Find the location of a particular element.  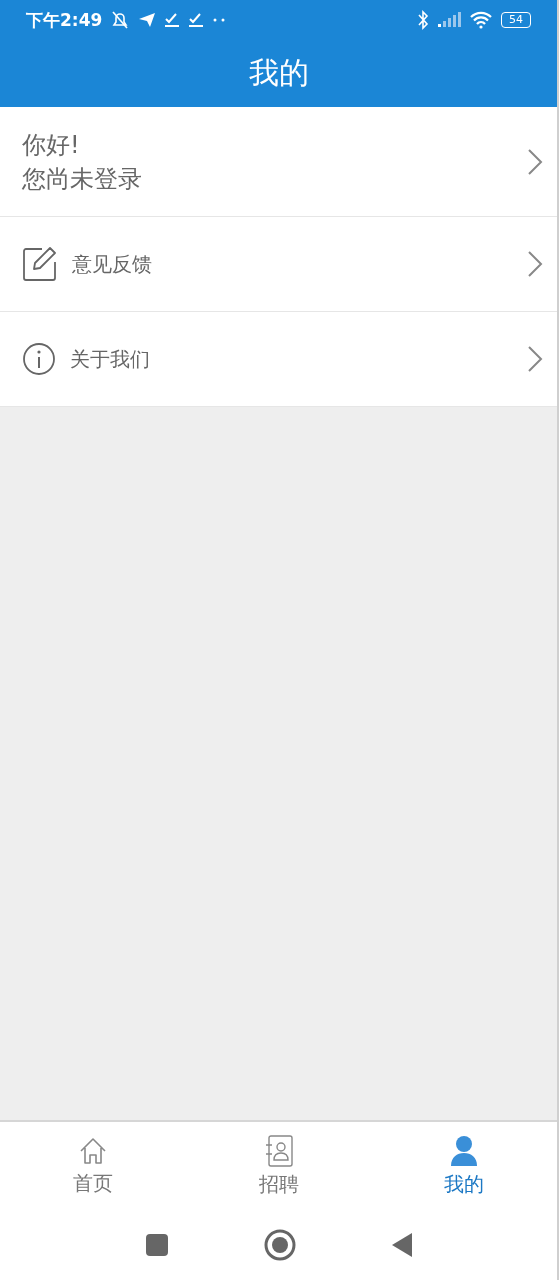

login-status-text: 您尚未登录 is located at coordinates (82, 179).